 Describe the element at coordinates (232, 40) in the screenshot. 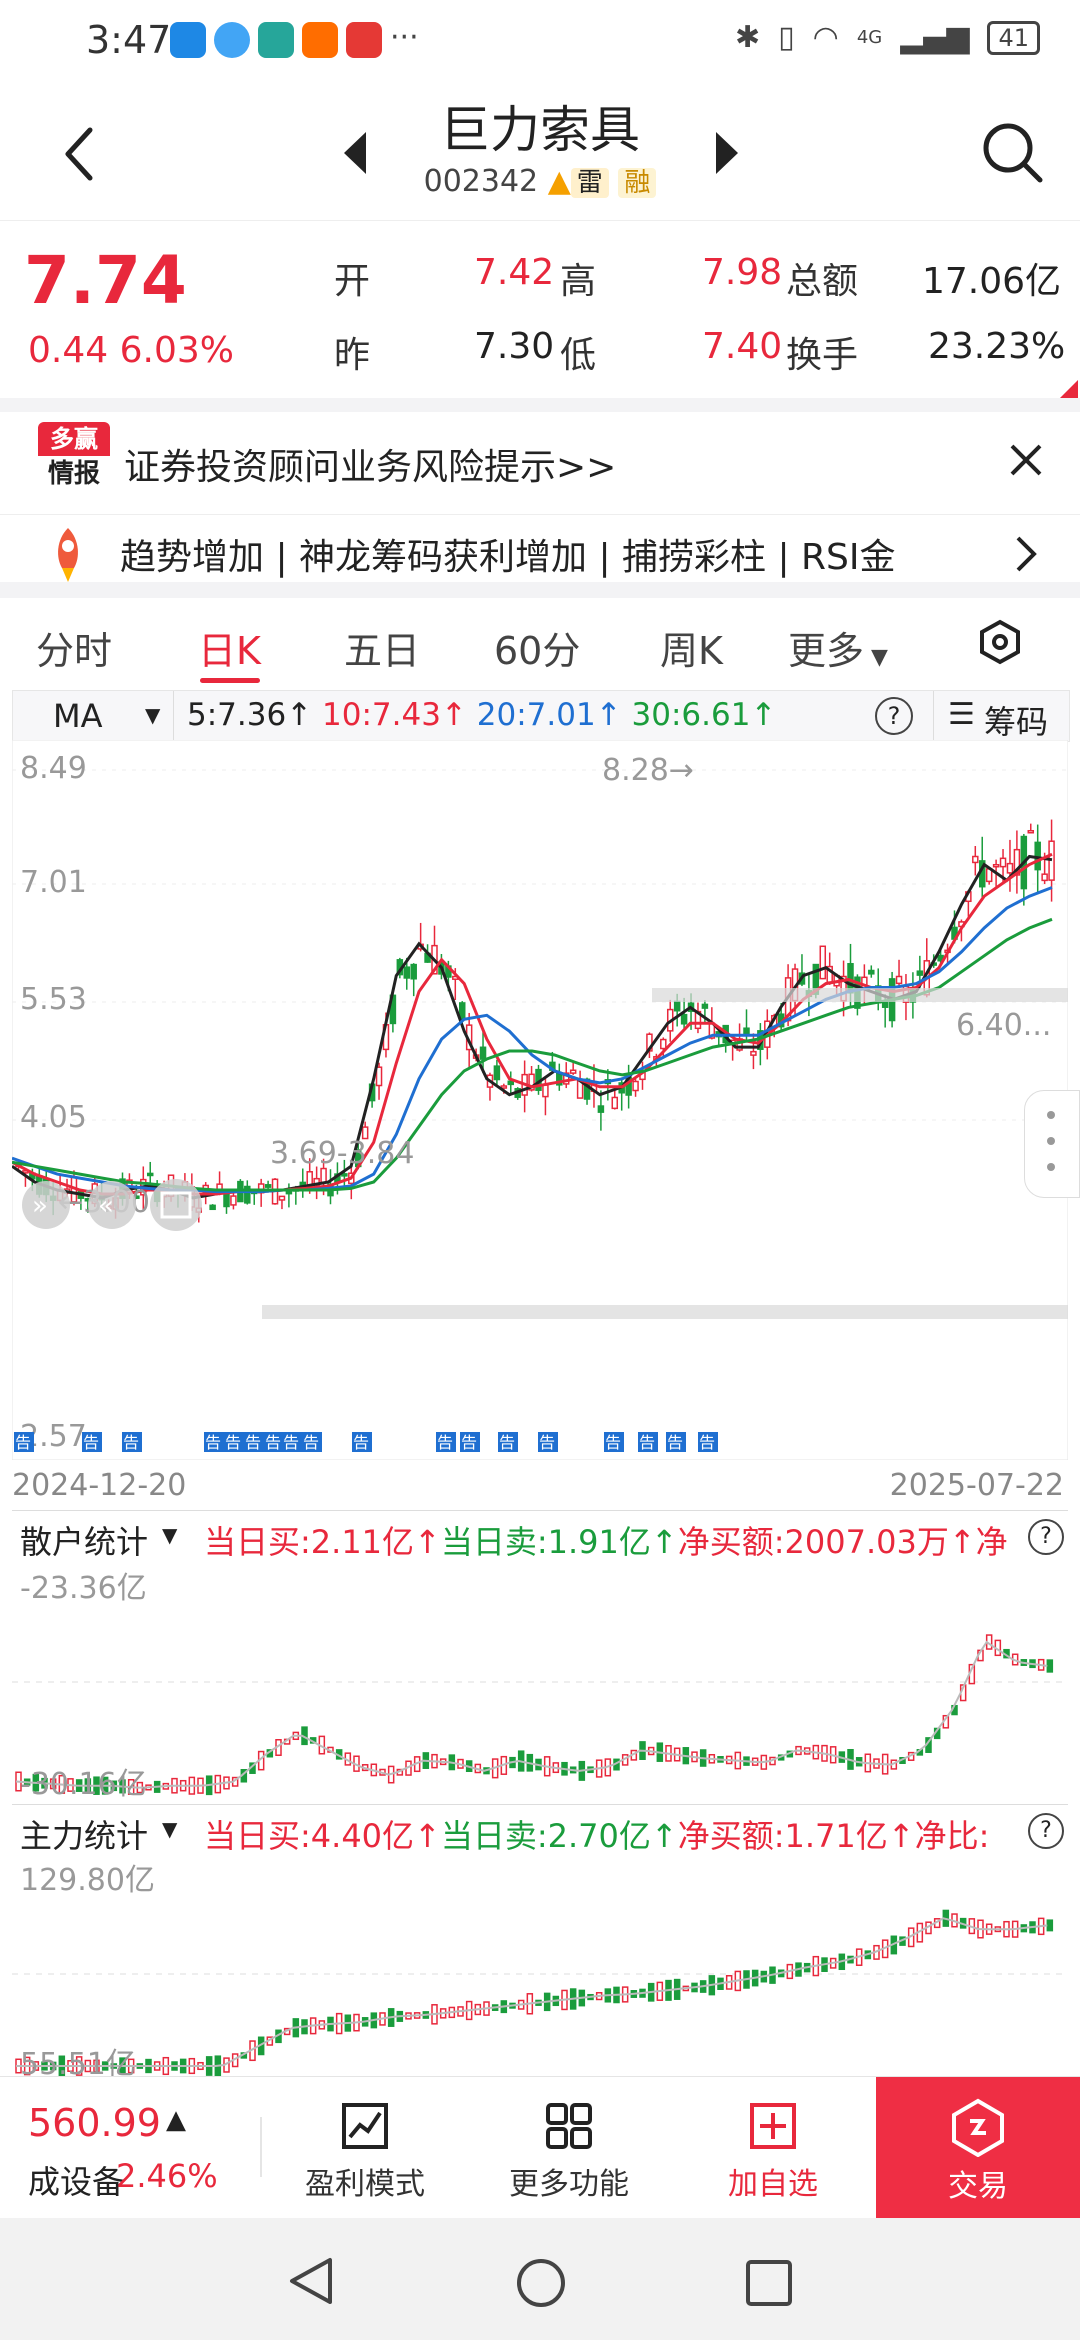

I see `cloud-icon` at that location.